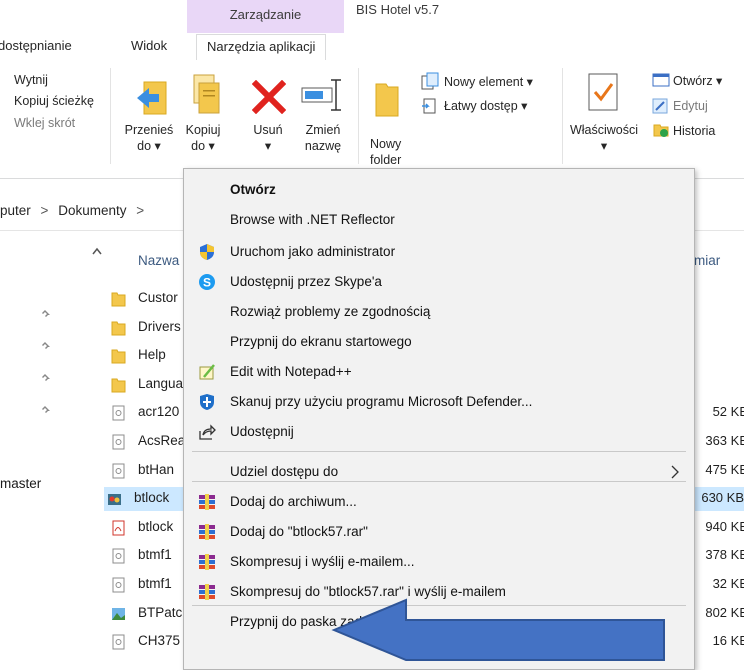  I want to click on menu-item: Udziel dostępu do, so click(284, 471).